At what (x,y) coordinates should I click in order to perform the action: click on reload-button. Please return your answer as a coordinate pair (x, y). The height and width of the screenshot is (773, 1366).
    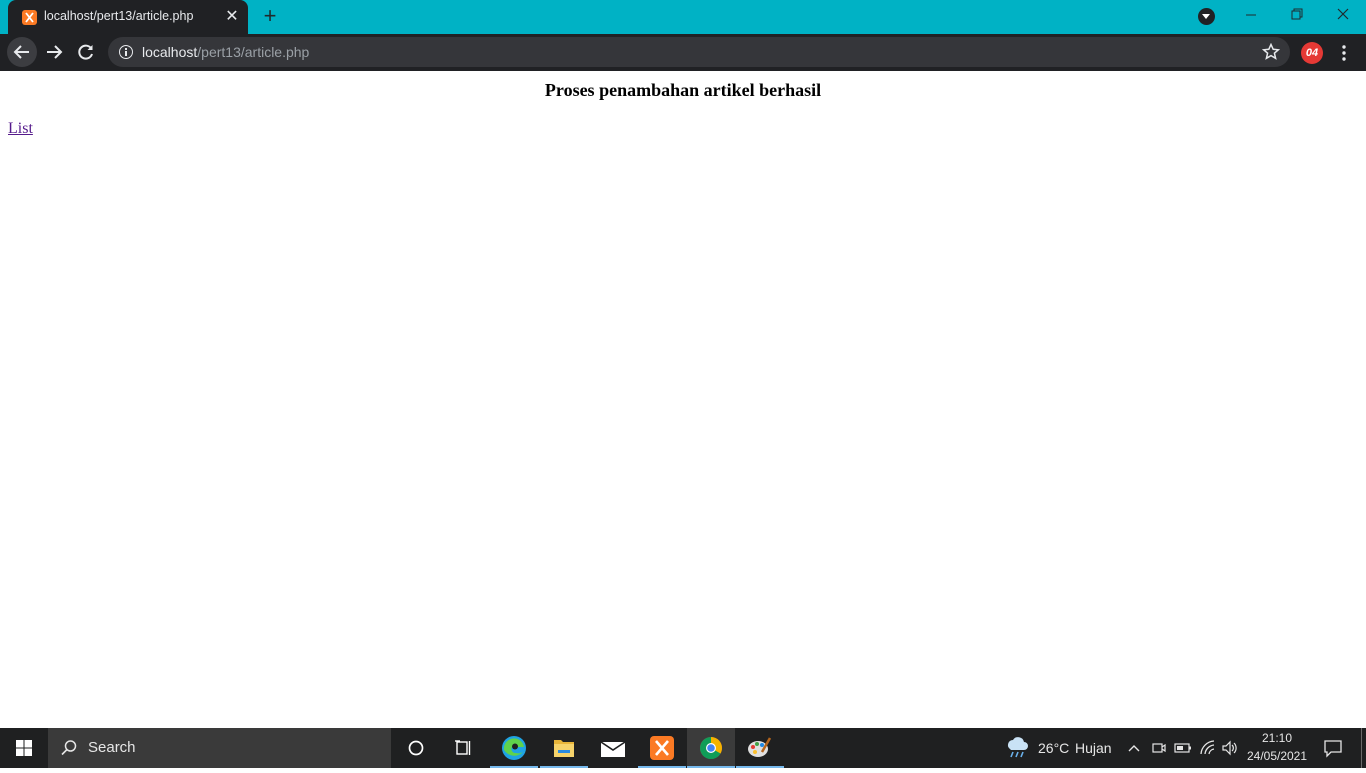
    Looking at the image, I should click on (86, 52).